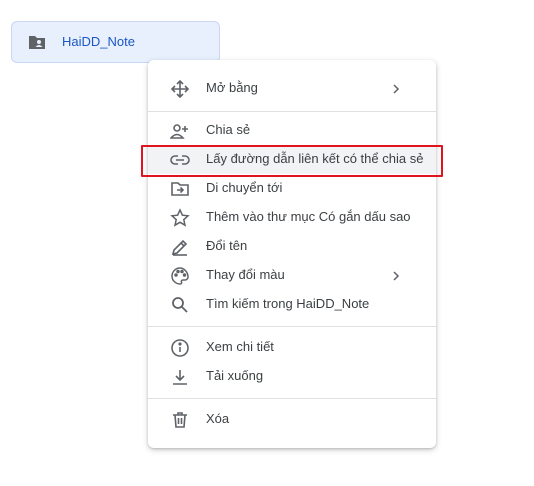  I want to click on search-icon, so click(180, 305).